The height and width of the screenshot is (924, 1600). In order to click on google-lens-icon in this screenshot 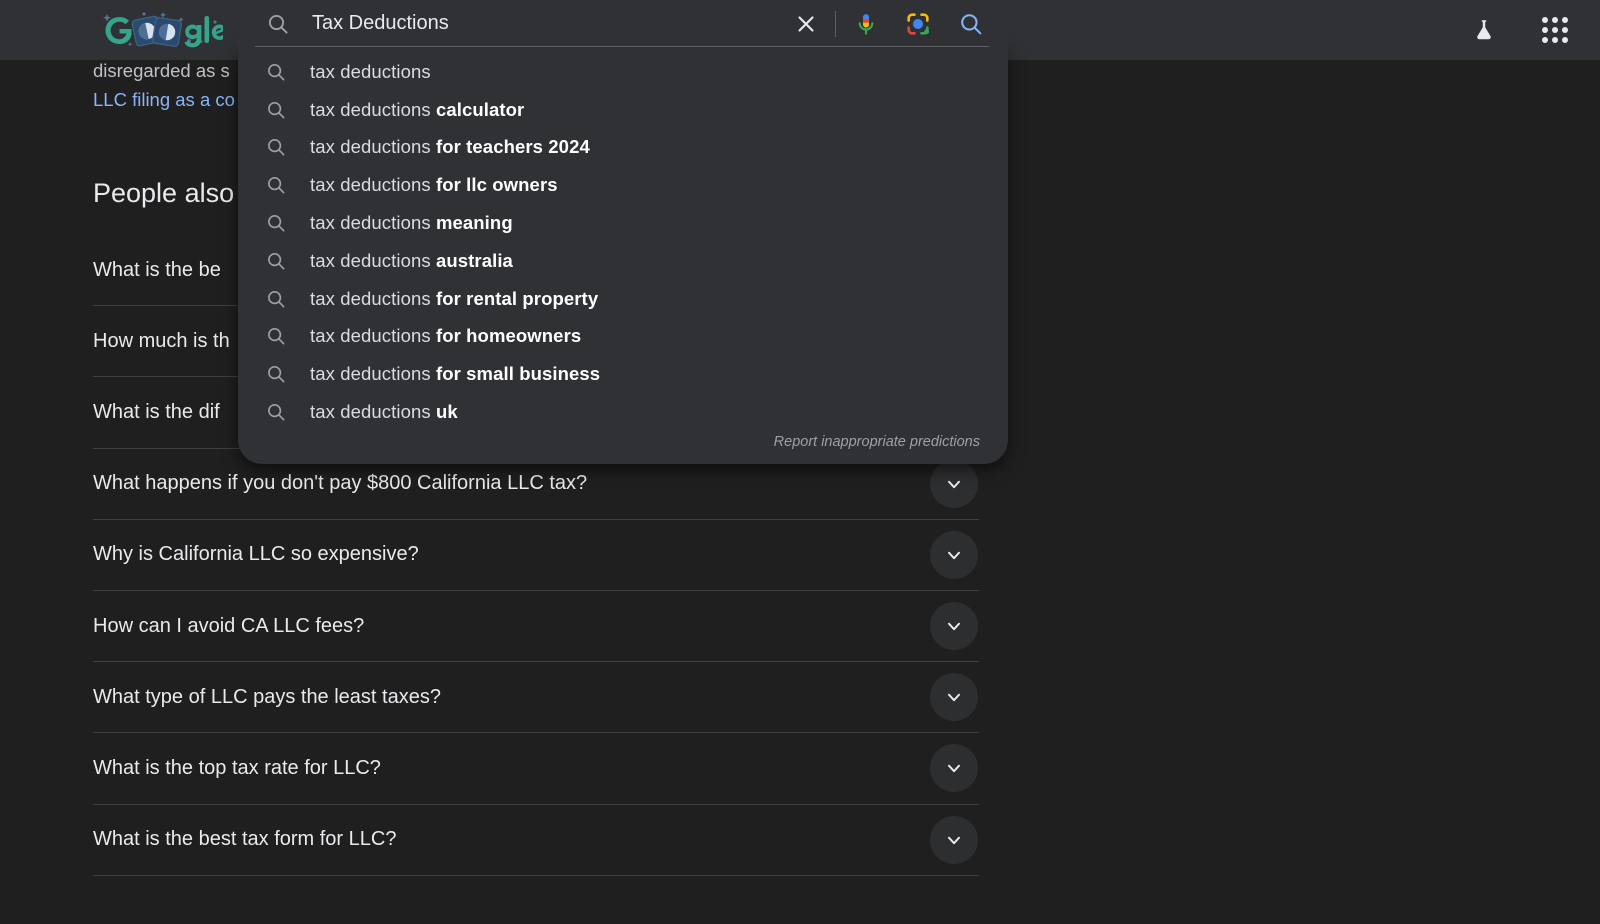, I will do `click(918, 23)`.